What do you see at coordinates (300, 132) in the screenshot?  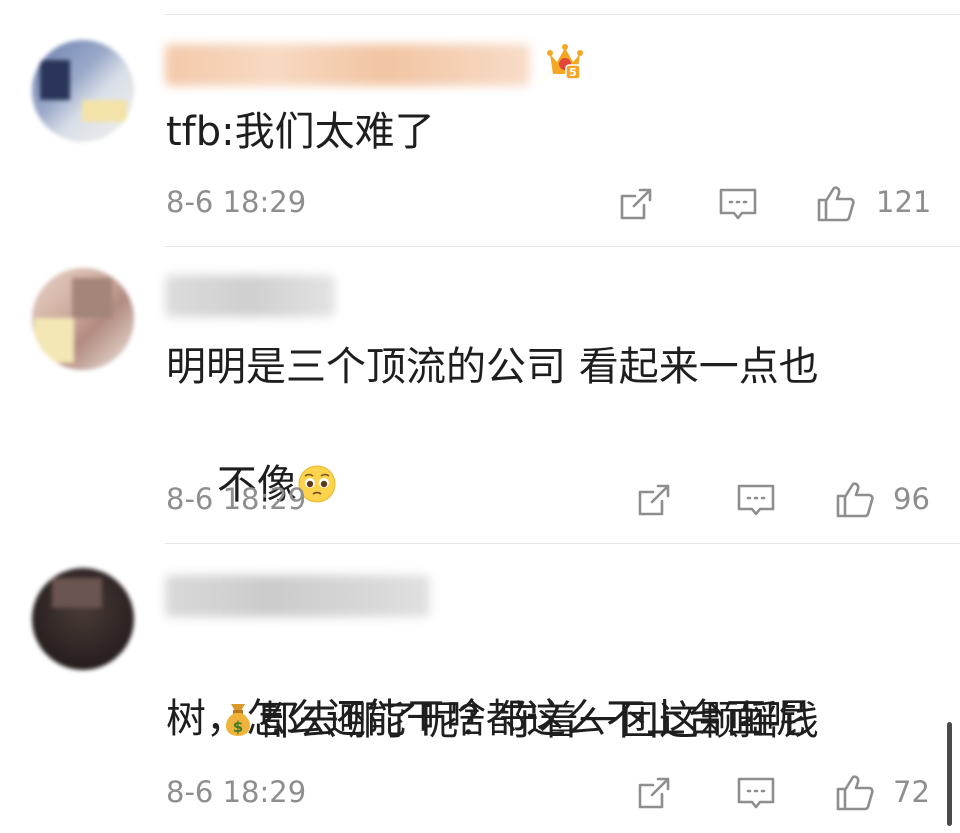 I see `comment-text: tfb:我们太难了` at bounding box center [300, 132].